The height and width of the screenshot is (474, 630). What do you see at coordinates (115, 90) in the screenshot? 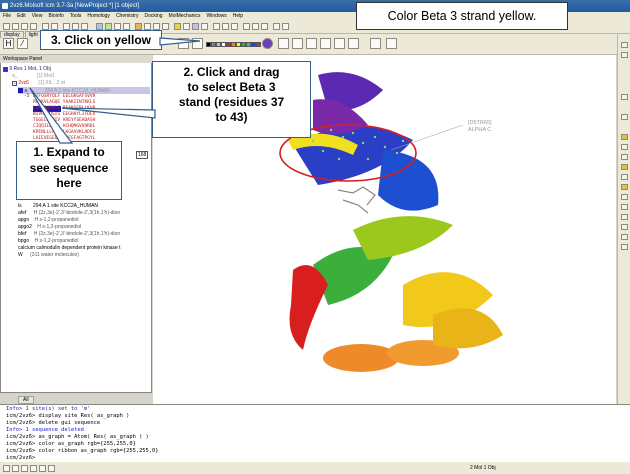
I see `callout-pointers` at bounding box center [115, 90].